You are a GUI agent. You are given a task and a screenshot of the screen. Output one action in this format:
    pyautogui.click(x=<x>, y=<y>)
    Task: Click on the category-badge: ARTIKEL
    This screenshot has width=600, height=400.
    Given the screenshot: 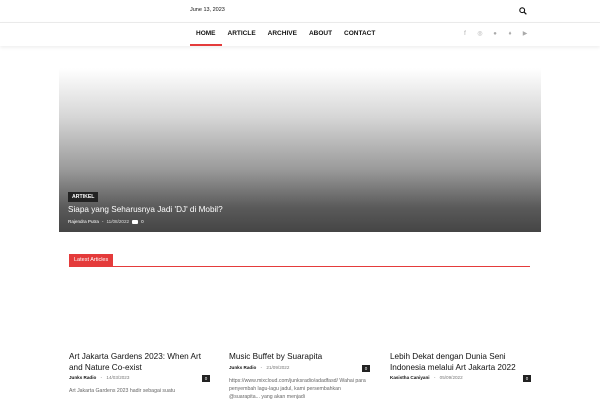 What is the action you would take?
    pyautogui.click(x=83, y=197)
    